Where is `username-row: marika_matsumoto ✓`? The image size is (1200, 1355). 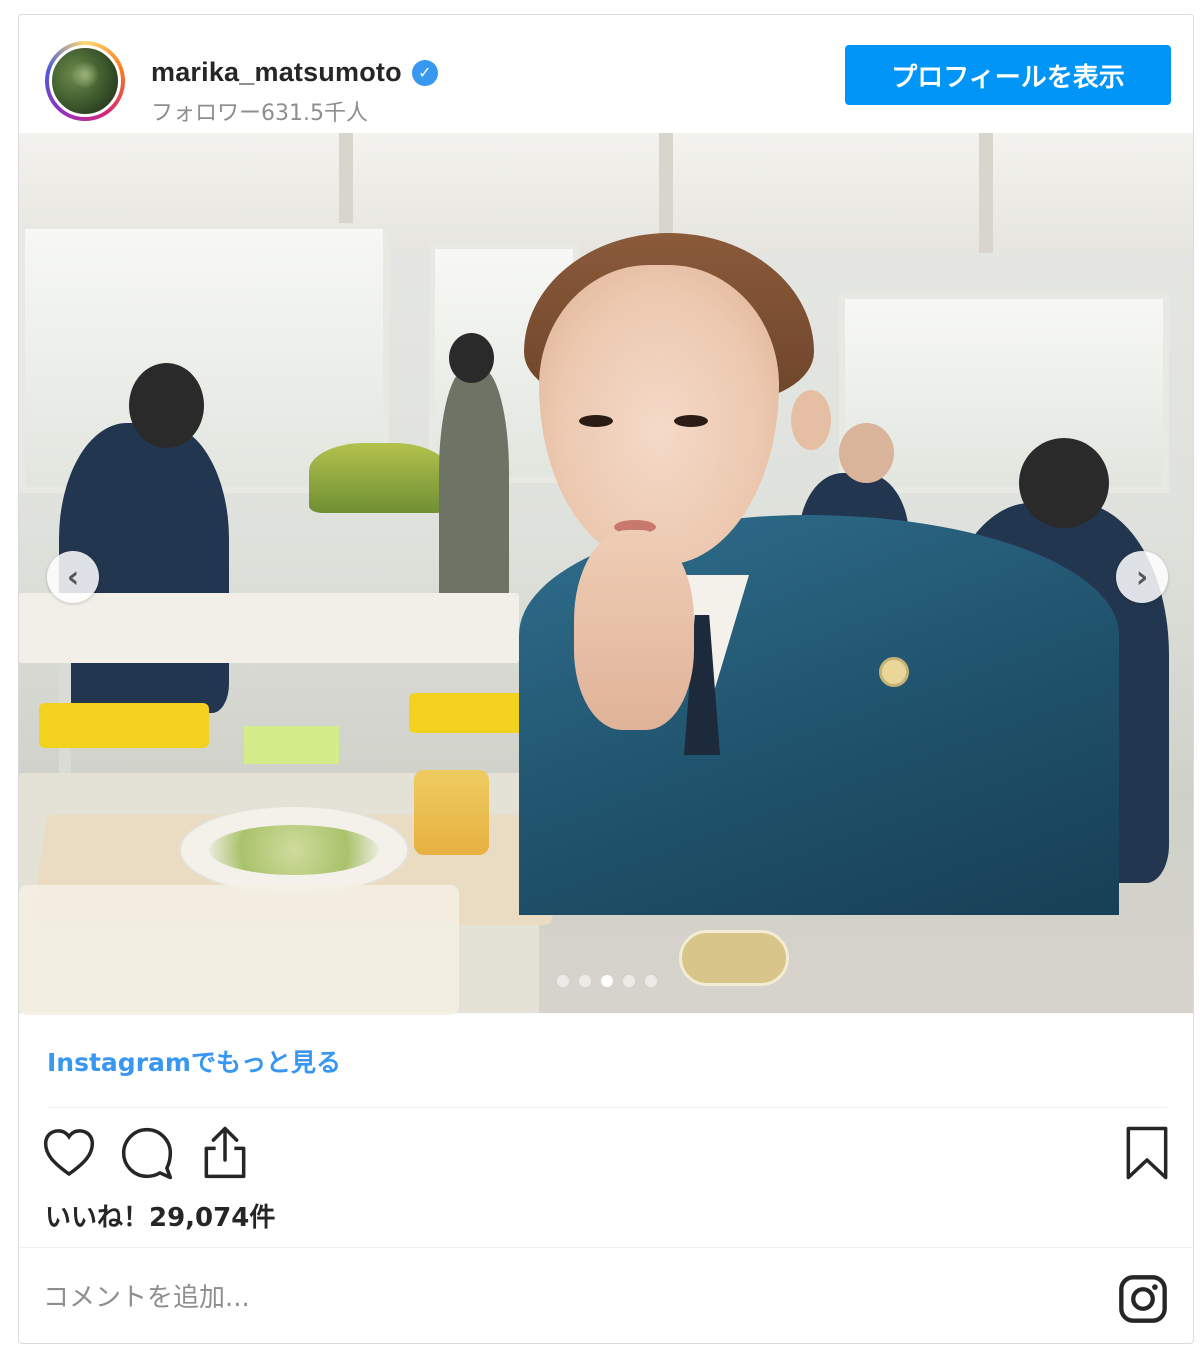
username-row: marika_matsumoto ✓ is located at coordinates (294, 72).